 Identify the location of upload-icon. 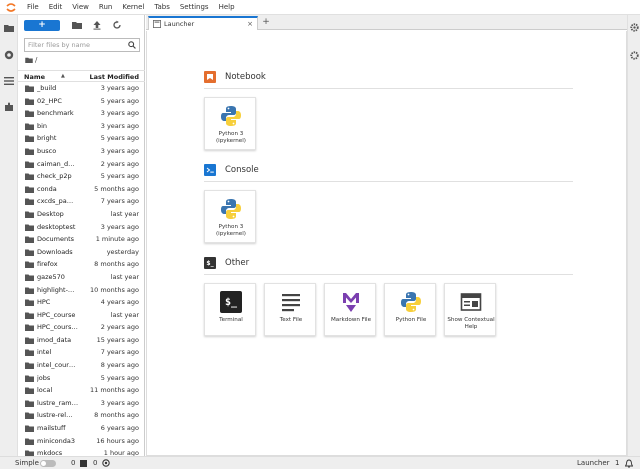
(97, 25).